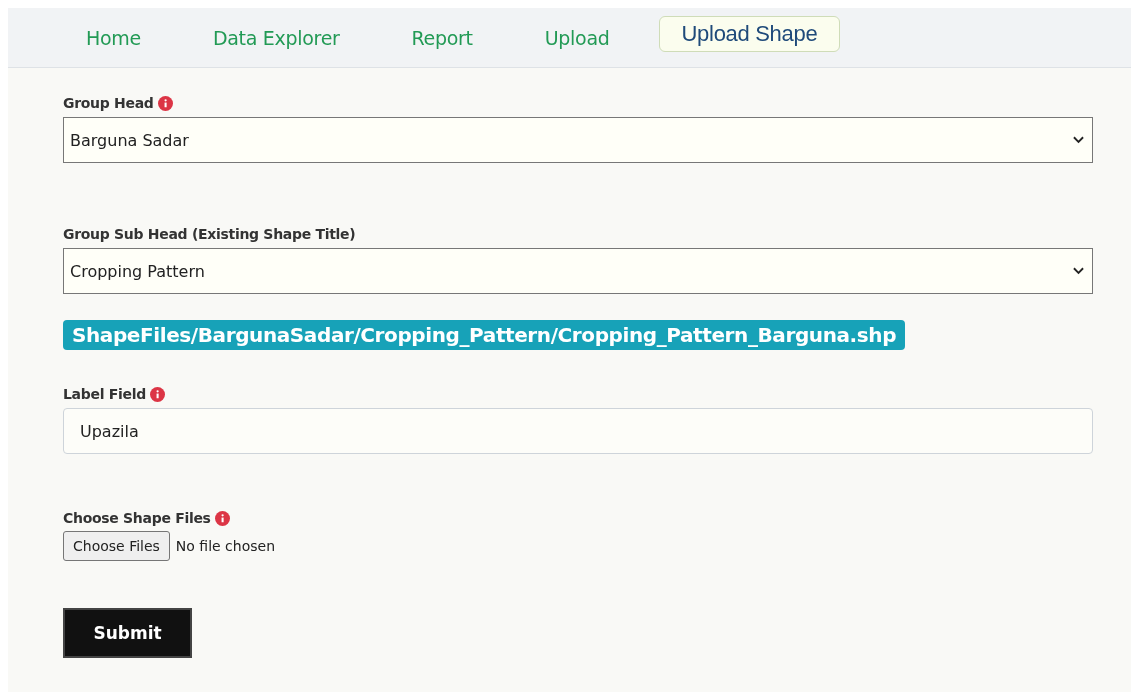 This screenshot has width=1131, height=692. I want to click on choose-files-button: Choose Files, so click(116, 546).